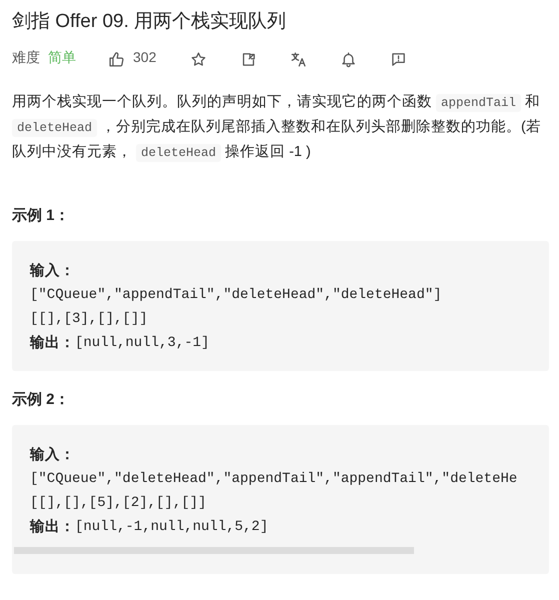 The image size is (559, 600). I want to click on input-line: ["CQueue","deleteHead","appendTail","appendTail","deleteHe, so click(274, 479).